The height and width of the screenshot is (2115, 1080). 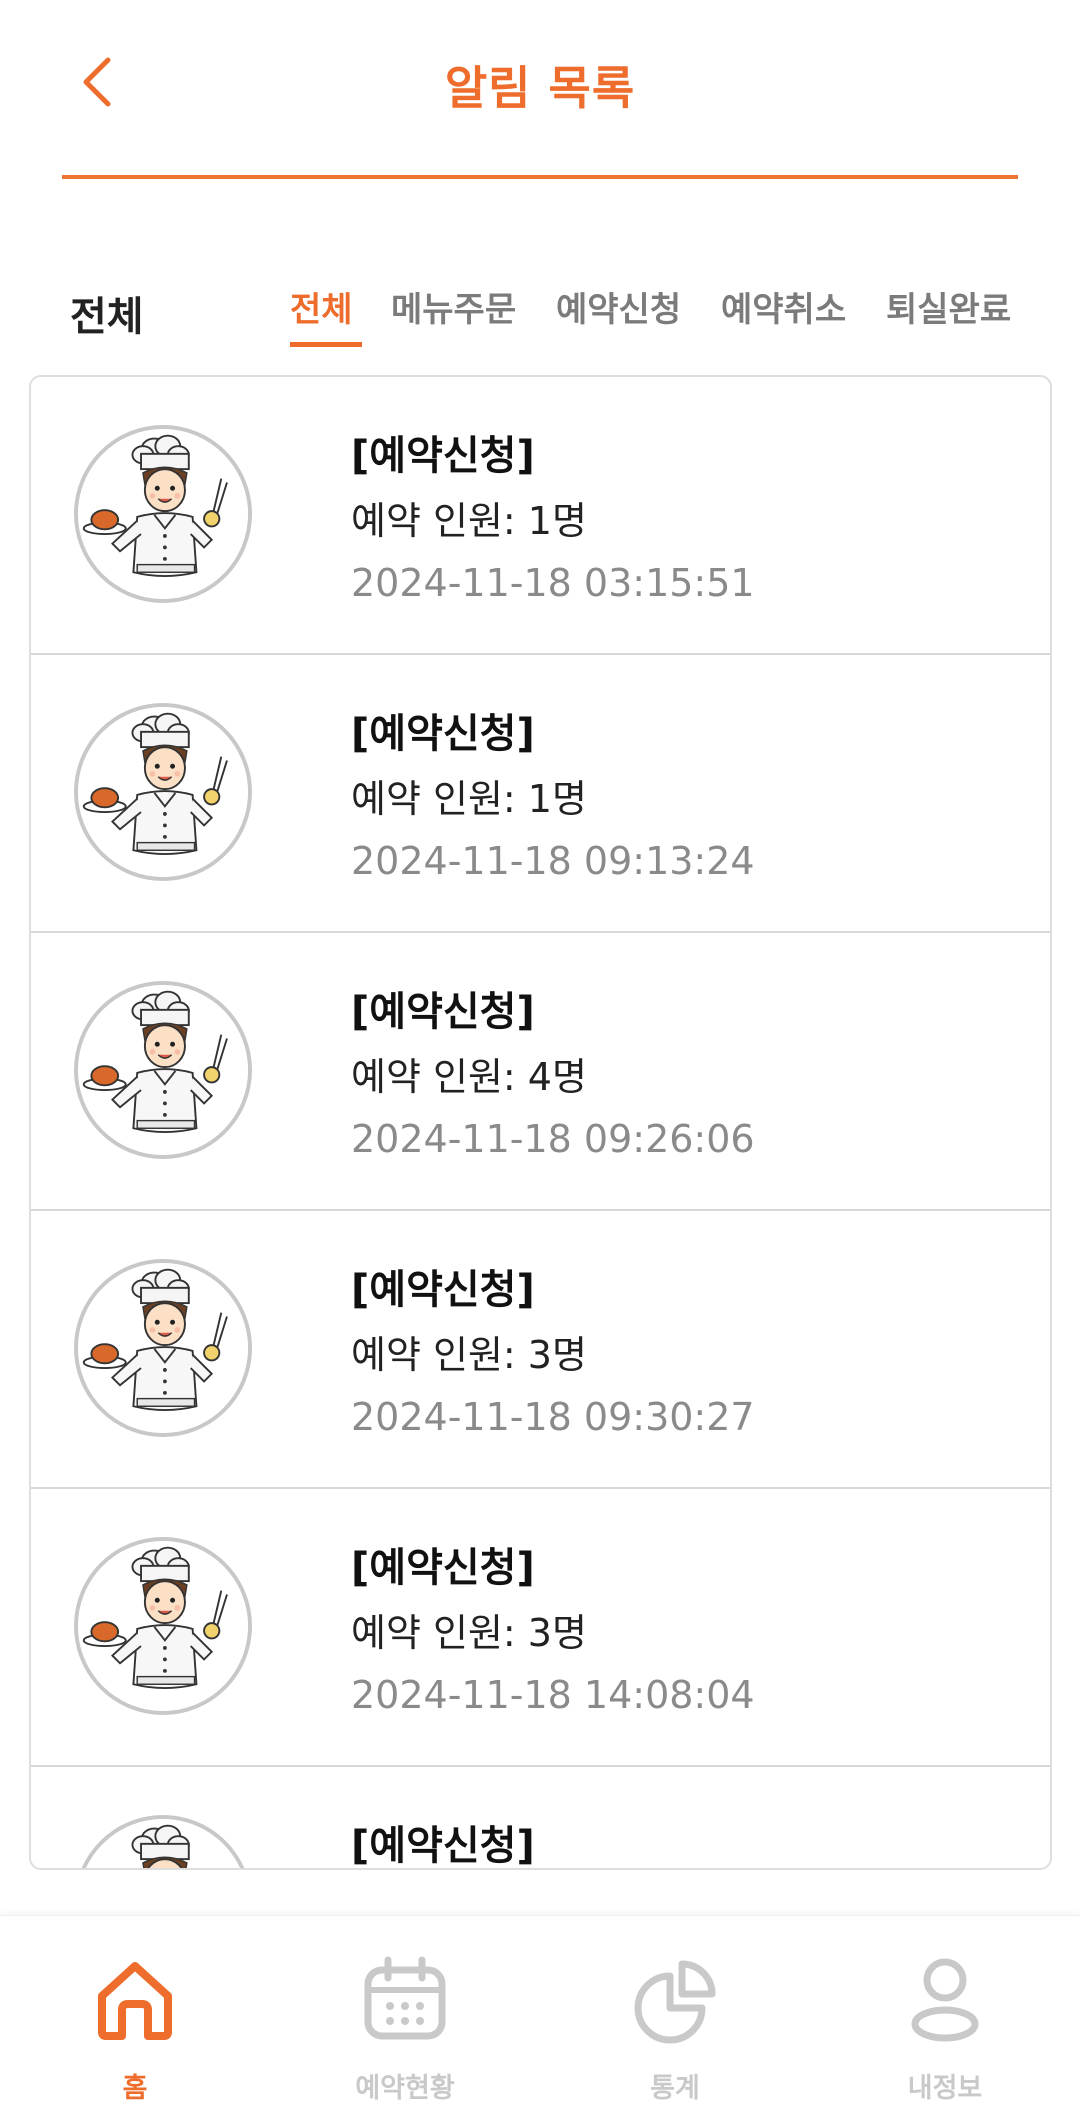 What do you see at coordinates (783, 306) in the screenshot?
I see `tab-reservation-cancel: 예약취소` at bounding box center [783, 306].